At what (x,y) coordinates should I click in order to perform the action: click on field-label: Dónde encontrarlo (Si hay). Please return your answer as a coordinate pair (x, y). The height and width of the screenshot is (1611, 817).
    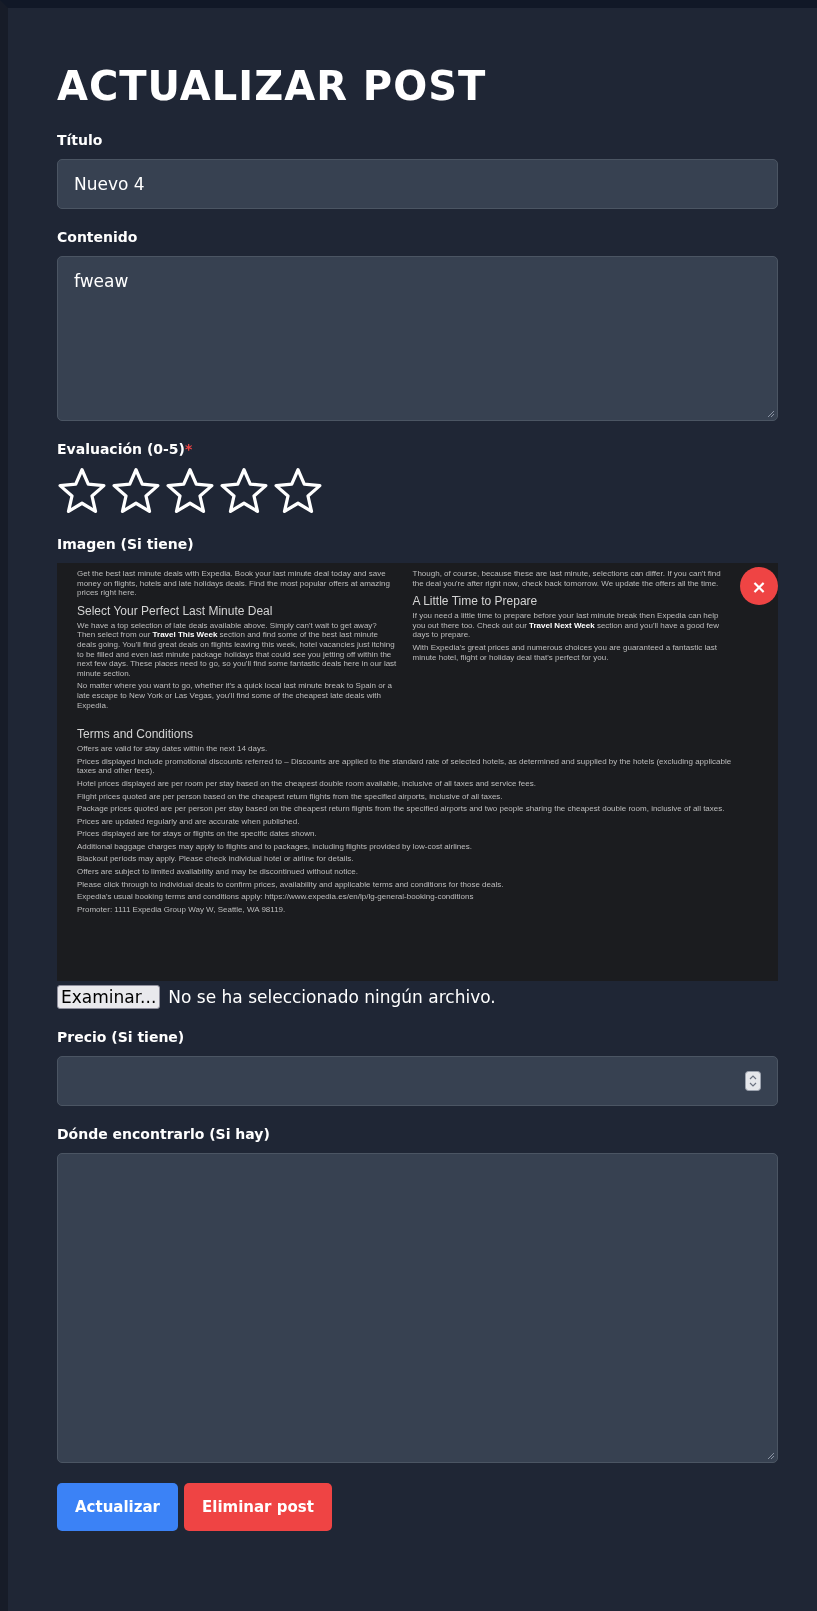
    Looking at the image, I should click on (164, 1134).